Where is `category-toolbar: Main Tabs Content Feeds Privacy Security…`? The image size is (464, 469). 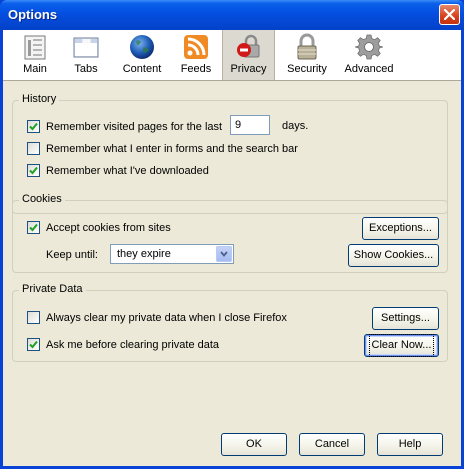
category-toolbar: Main Tabs Content Feeds Privacy Security… is located at coordinates (232, 55).